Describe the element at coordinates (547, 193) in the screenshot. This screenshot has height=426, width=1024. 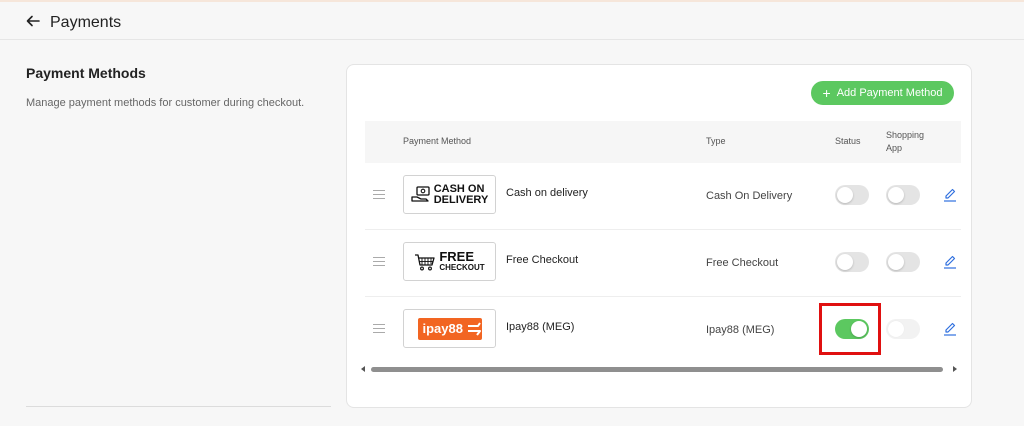
I see `payment-method-name: Cash on delivery` at that location.